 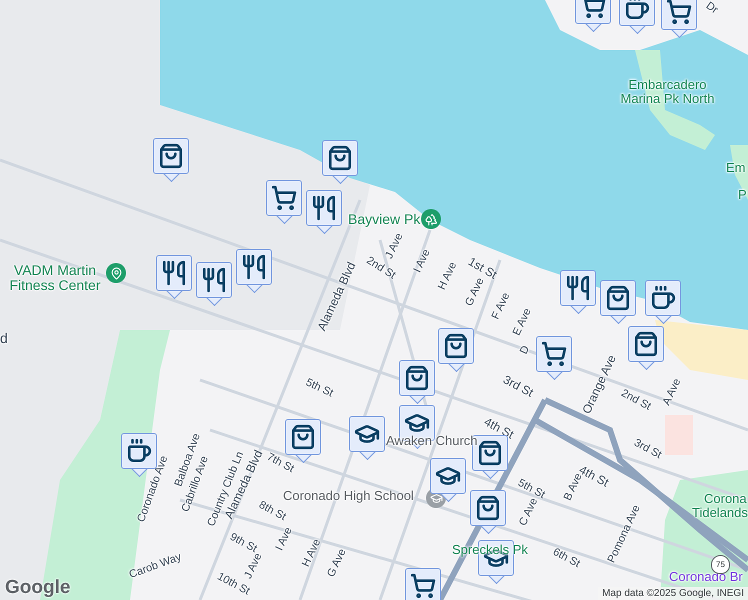 I want to click on street-label: F Ave, so click(x=501, y=306).